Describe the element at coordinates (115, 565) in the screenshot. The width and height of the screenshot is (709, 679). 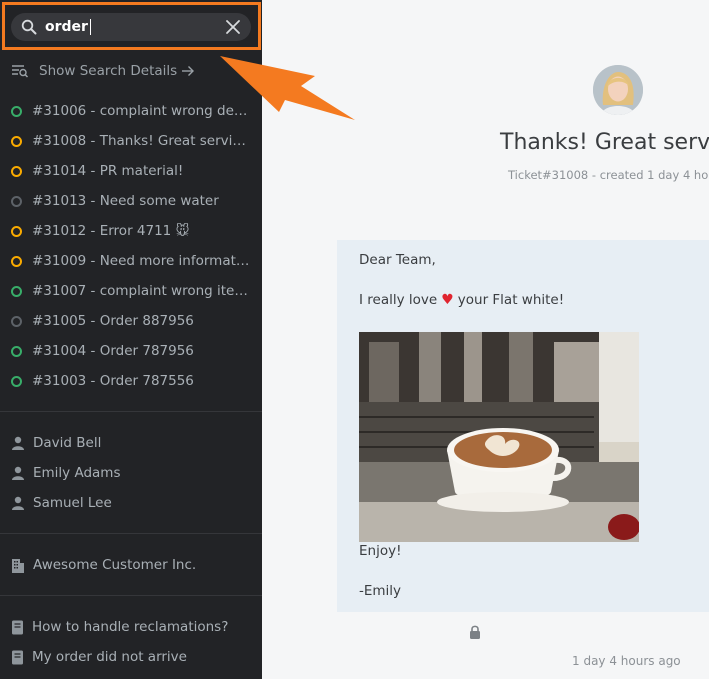
I see `organization-result-label: Awesome Customer Inc.` at that location.